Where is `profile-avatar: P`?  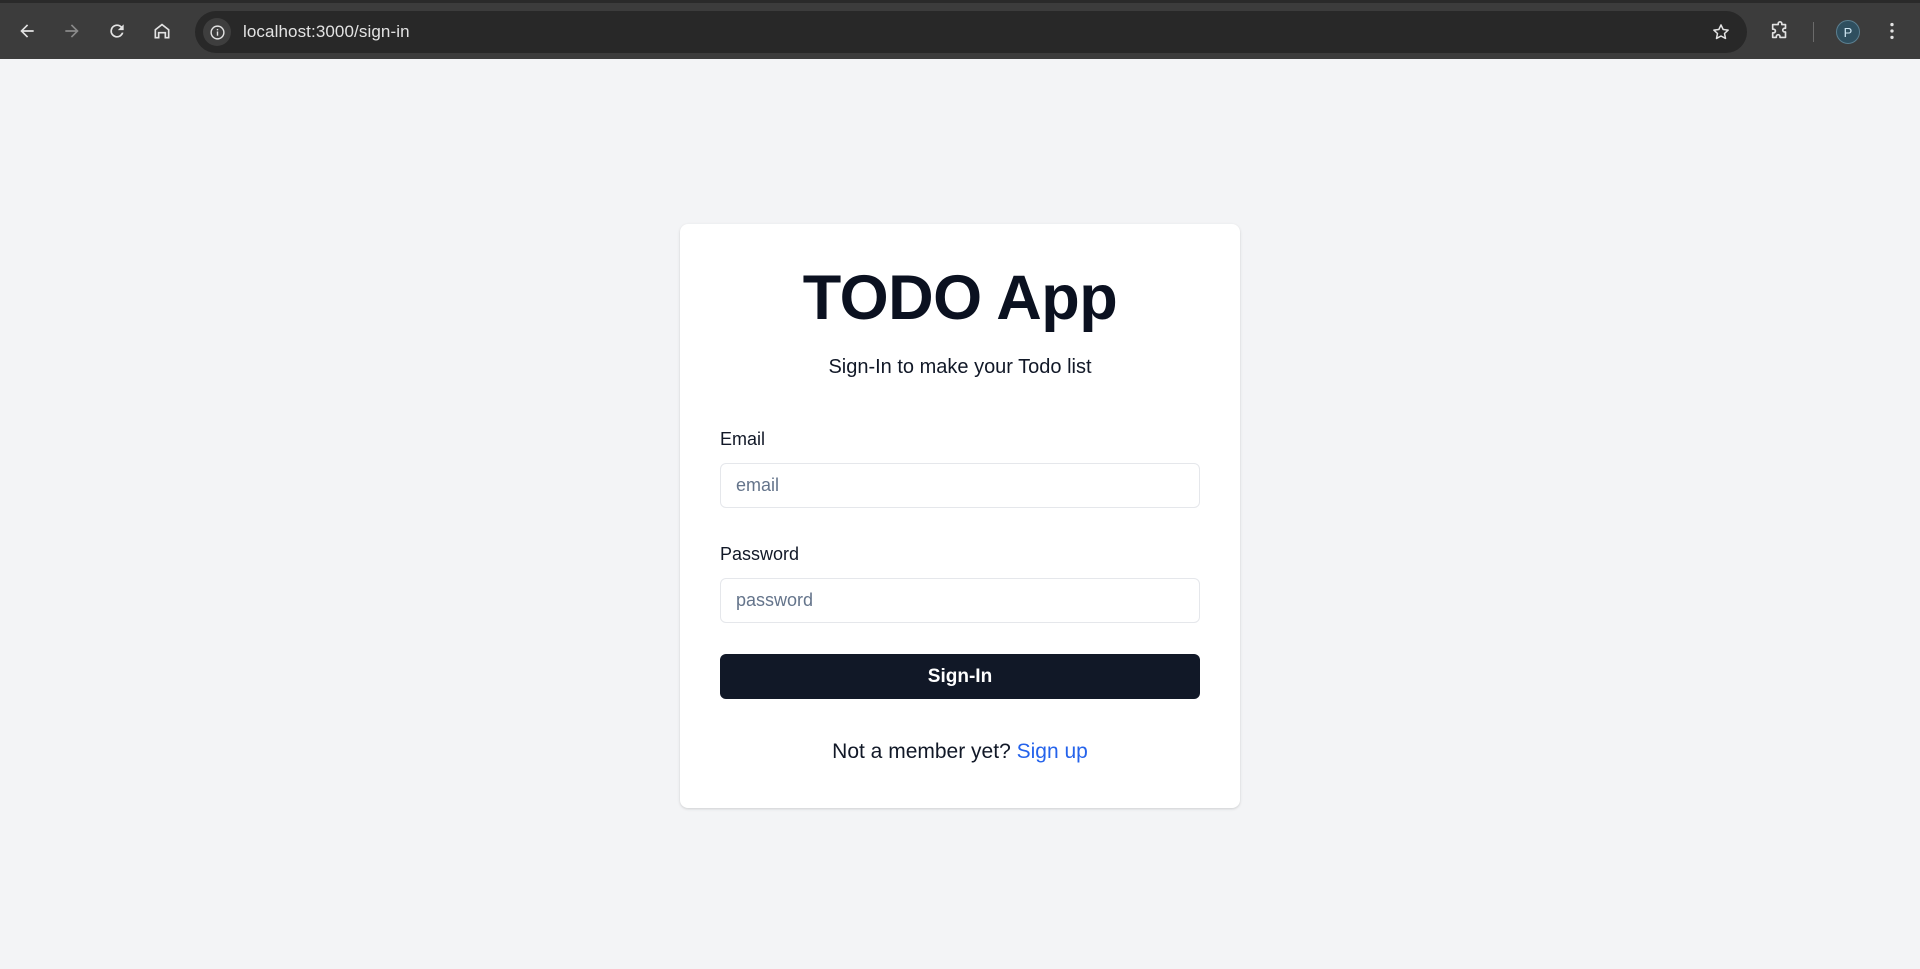 profile-avatar: P is located at coordinates (1848, 32).